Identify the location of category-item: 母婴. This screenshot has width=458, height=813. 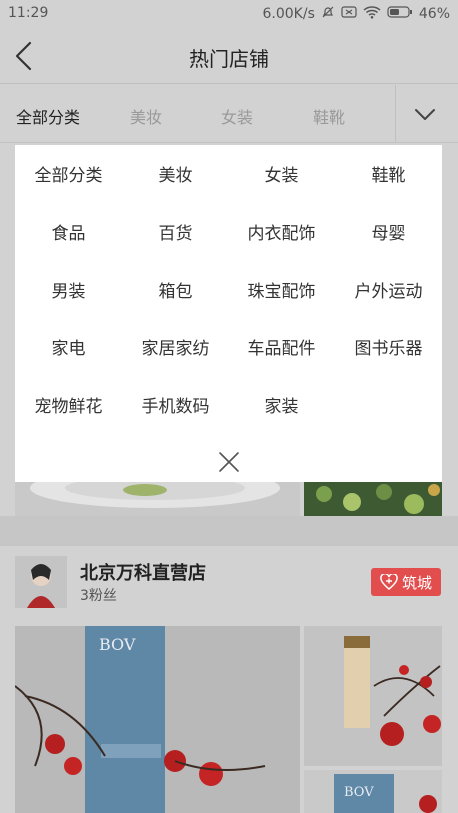
(388, 231).